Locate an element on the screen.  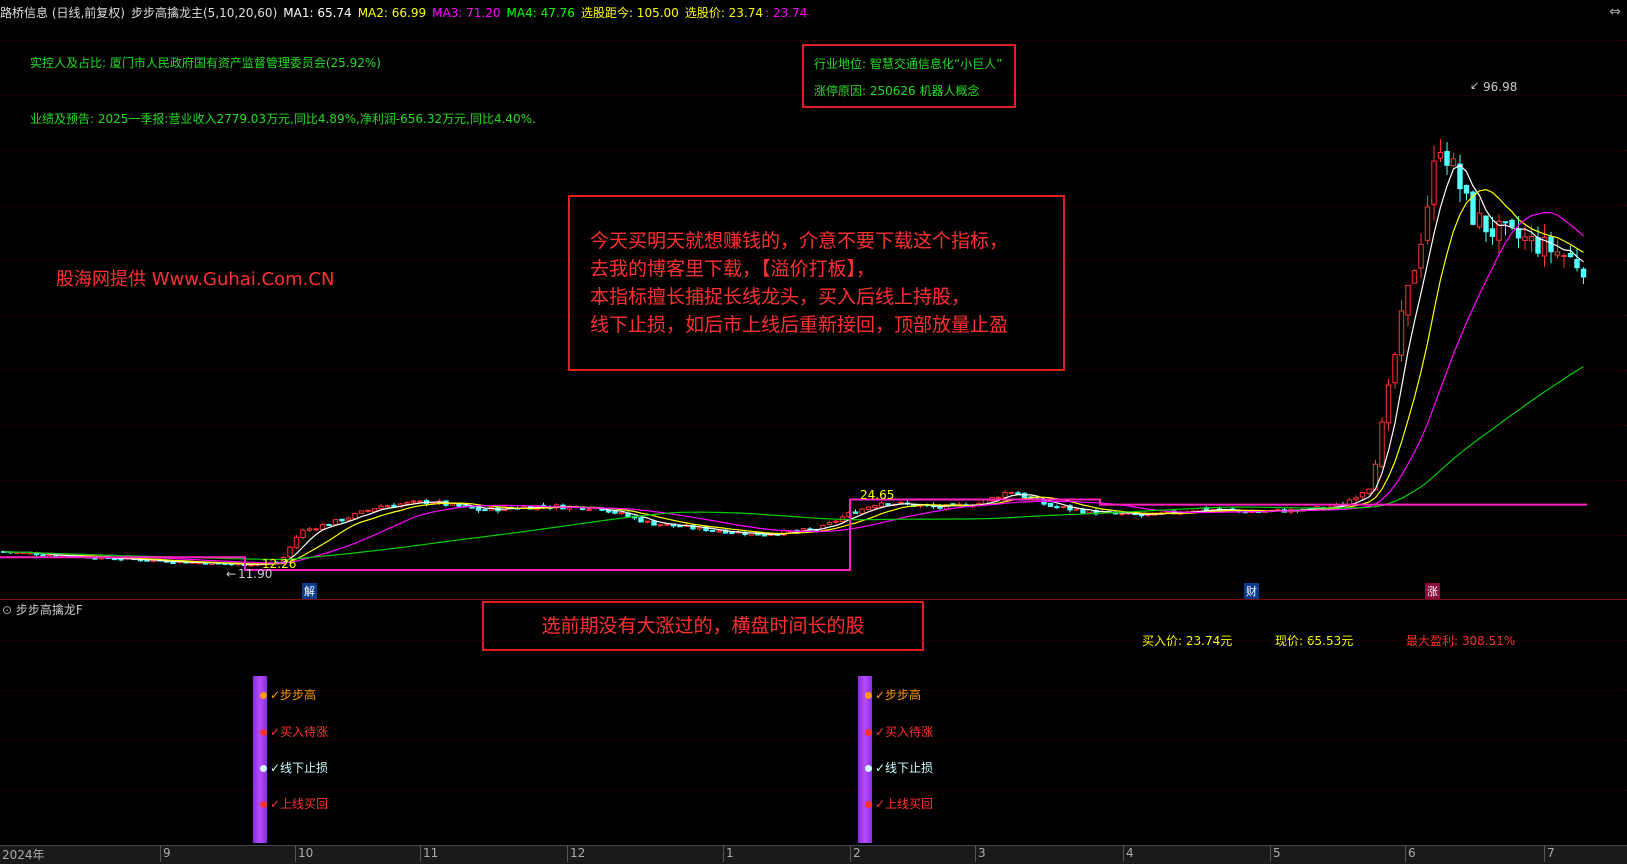
month-label: 11 is located at coordinates (431, 853).